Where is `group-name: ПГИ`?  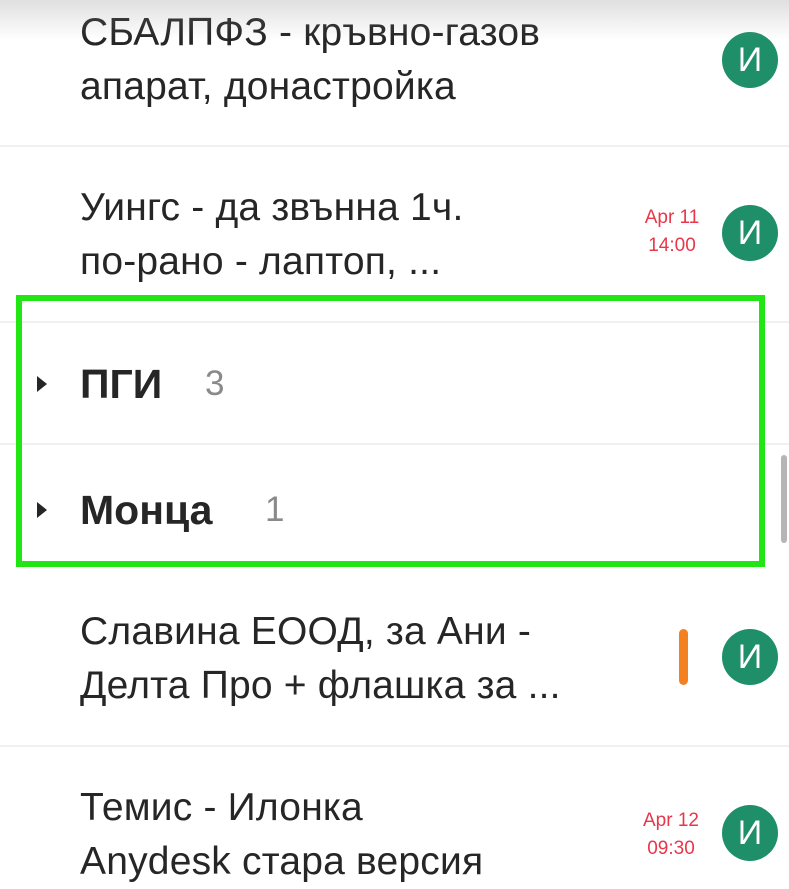
group-name: ПГИ is located at coordinates (121, 384).